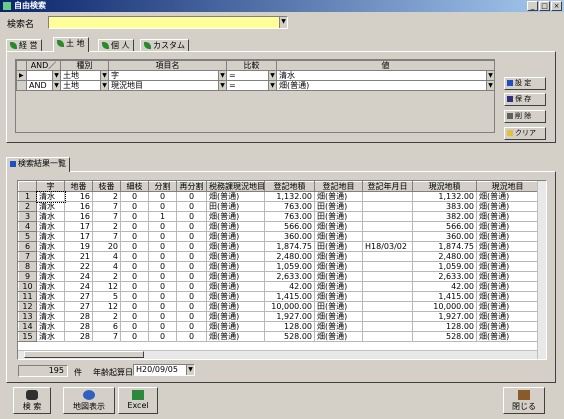 This screenshot has width=564, height=419. What do you see at coordinates (444, 296) in the screenshot?
I see `table-cell: 1,415.00` at bounding box center [444, 296].